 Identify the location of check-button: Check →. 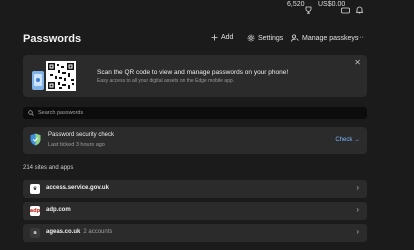
(347, 140).